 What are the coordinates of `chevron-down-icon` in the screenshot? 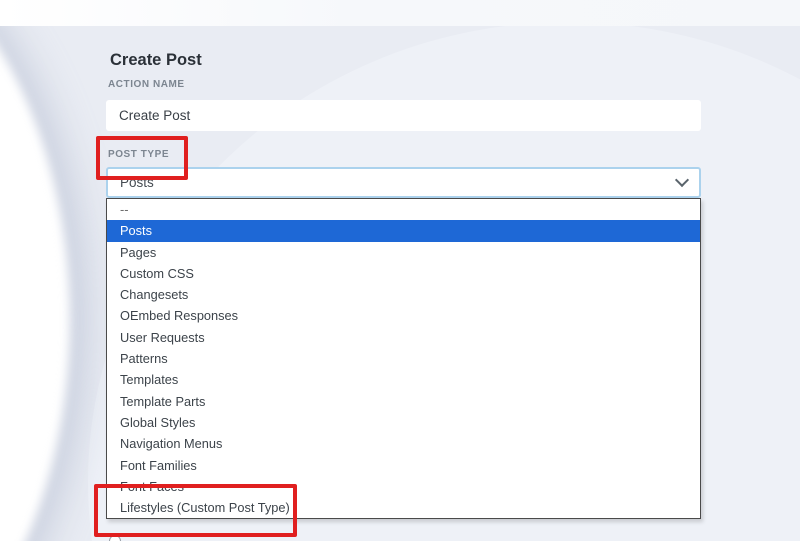 It's located at (682, 180).